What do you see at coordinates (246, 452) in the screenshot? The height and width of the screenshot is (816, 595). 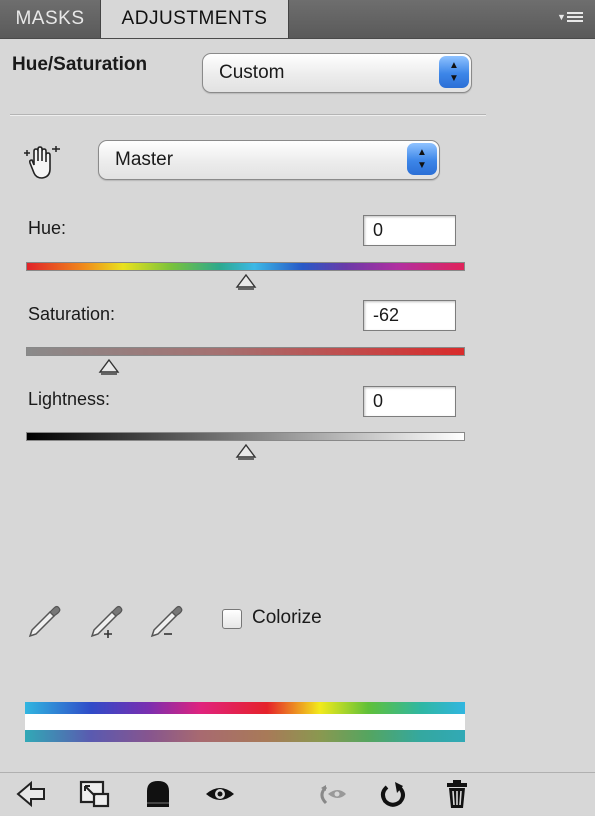 I see `lightness-slider-thumb` at bounding box center [246, 452].